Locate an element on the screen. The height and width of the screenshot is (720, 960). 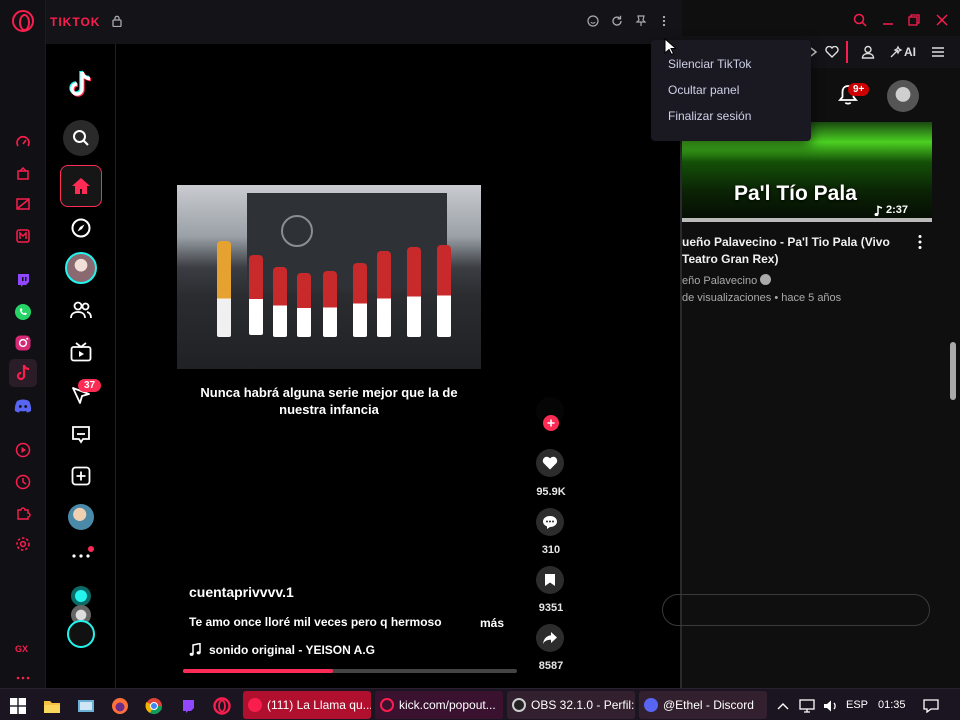
panel-title: TIKTOK is located at coordinates (75, 22).